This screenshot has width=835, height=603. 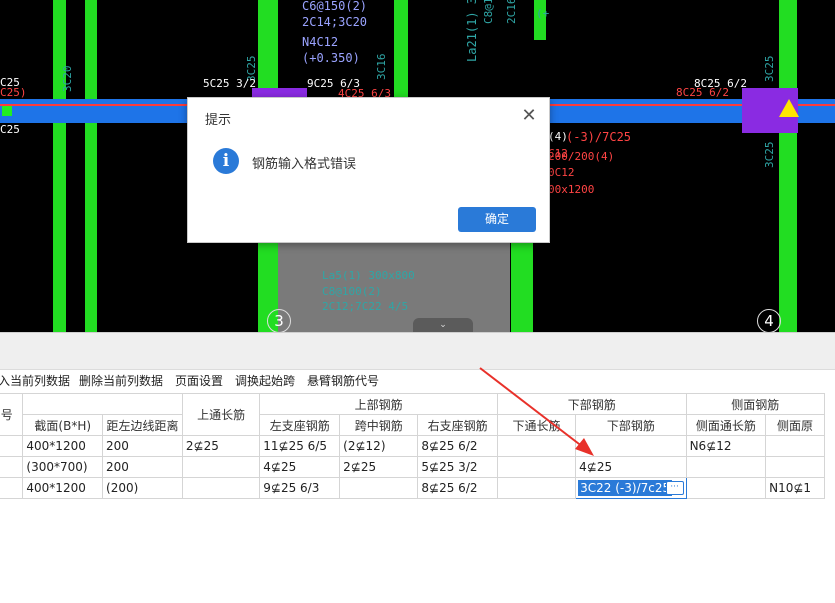 I want to click on toolbar-delete-column: 删除当前列数据, so click(x=121, y=380).